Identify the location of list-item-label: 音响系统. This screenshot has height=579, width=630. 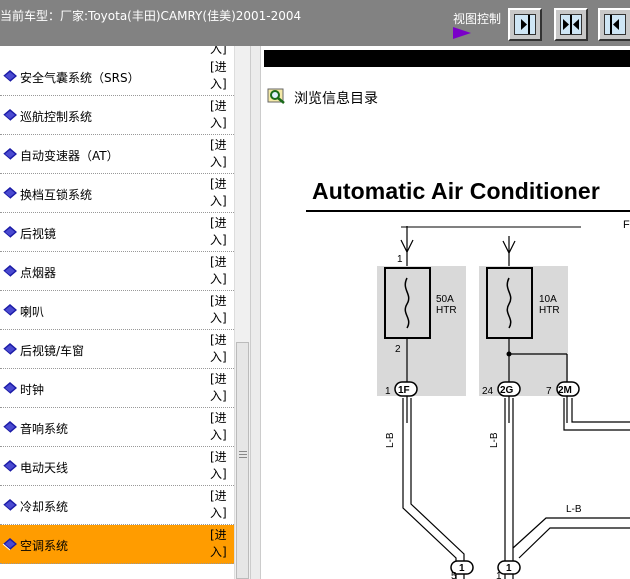
(44, 429).